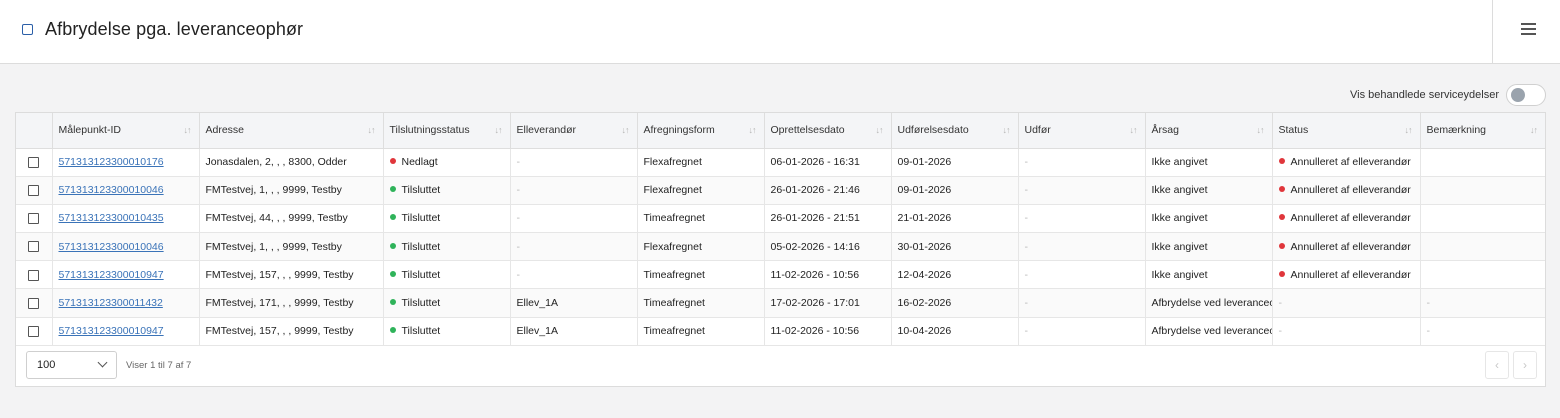 The height and width of the screenshot is (418, 1560). Describe the element at coordinates (518, 274) in the screenshot. I see `supplier-value: -` at that location.